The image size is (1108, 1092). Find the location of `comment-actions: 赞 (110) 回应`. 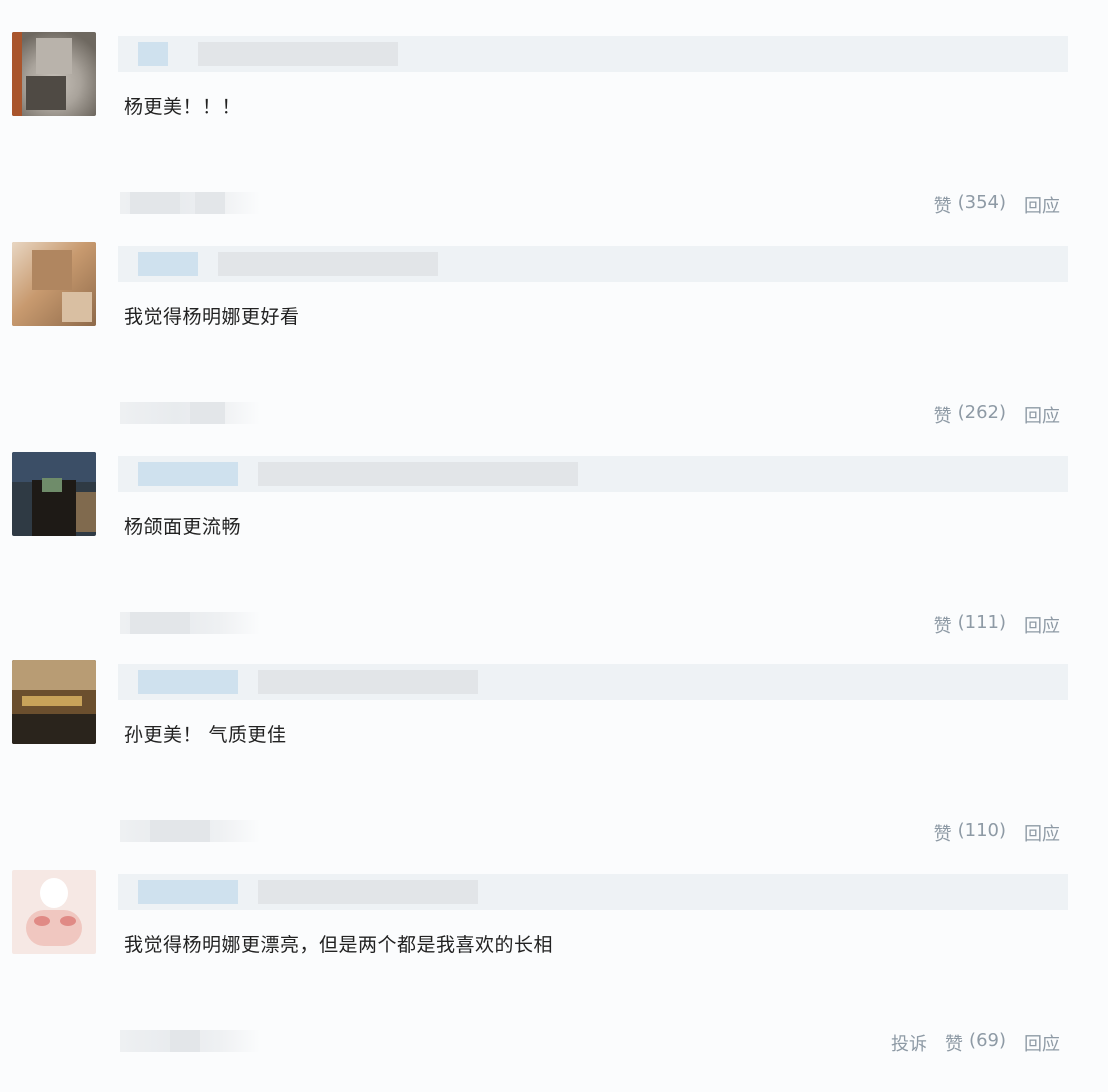

comment-actions: 赞 (110) 回应 is located at coordinates (997, 833).